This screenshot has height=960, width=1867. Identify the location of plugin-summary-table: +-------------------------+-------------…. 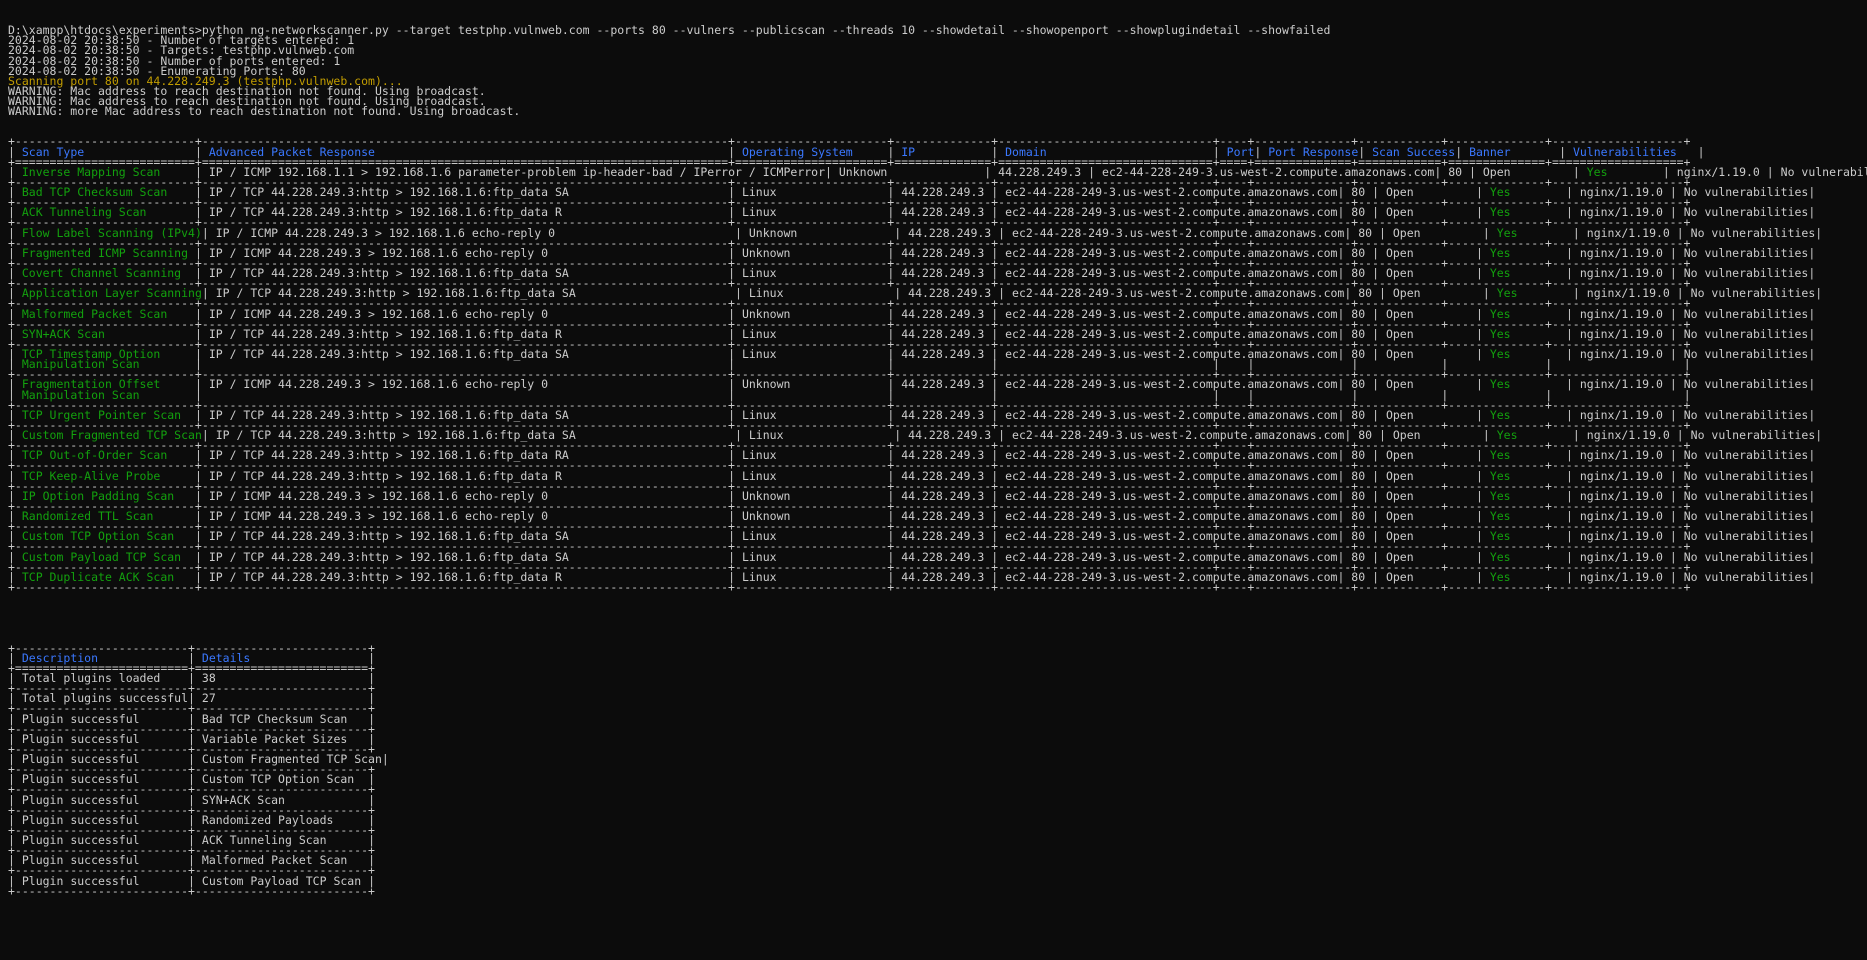
(198, 769).